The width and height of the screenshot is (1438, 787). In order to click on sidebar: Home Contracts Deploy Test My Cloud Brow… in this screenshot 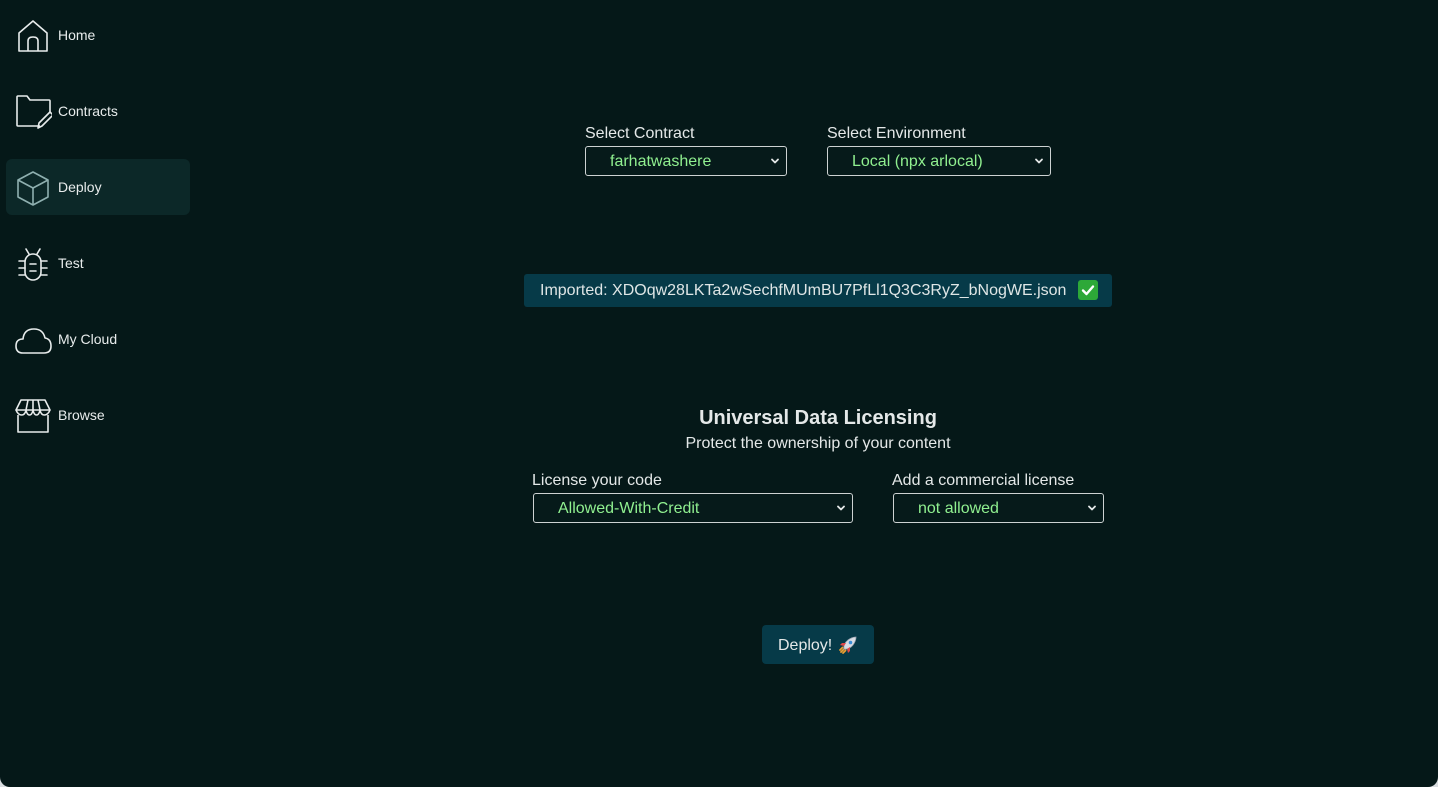, I will do `click(98, 235)`.